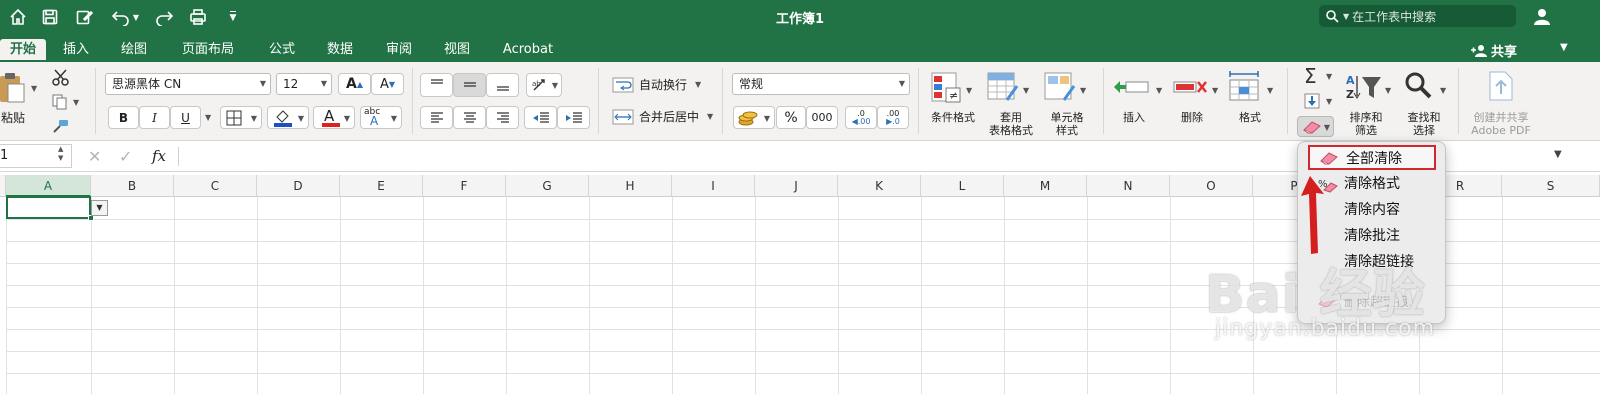 This screenshot has height=394, width=1600. What do you see at coordinates (656, 84) in the screenshot?
I see `wrap-text-button: 自动换行 ▼` at bounding box center [656, 84].